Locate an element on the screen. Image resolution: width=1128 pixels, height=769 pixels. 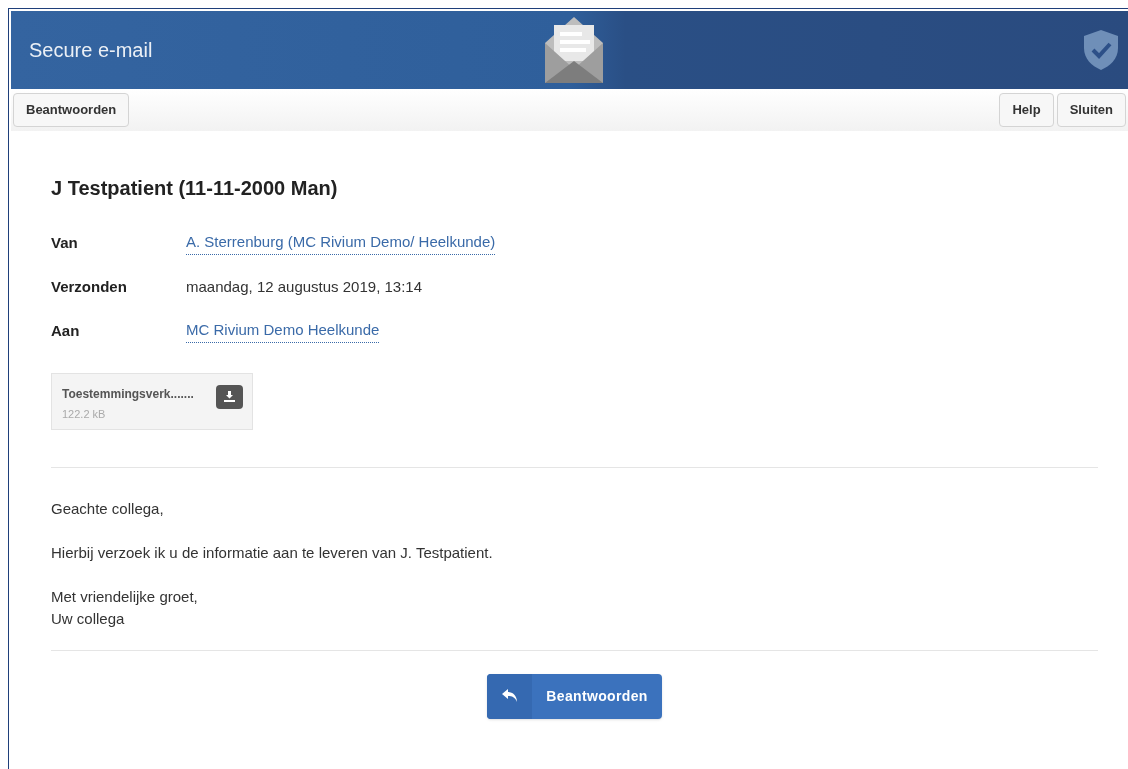
field-label: Van is located at coordinates (65, 242).